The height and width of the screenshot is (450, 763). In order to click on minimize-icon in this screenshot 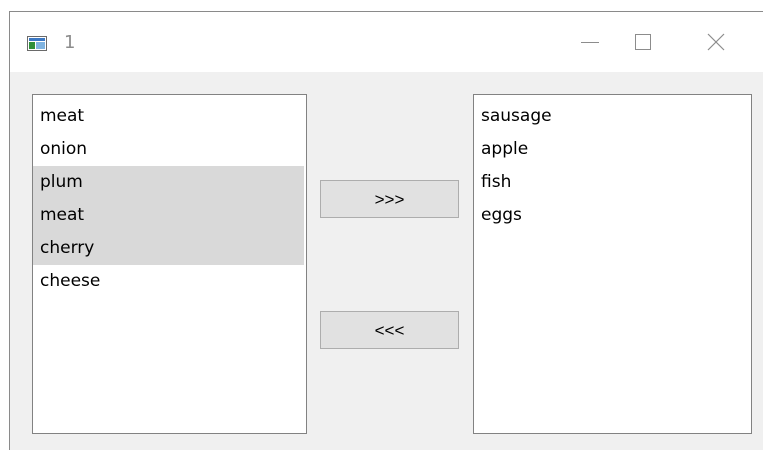, I will do `click(590, 42)`.